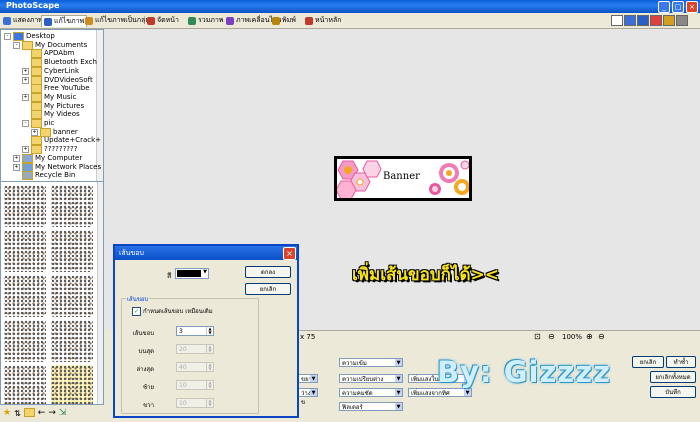  Describe the element at coordinates (36, 106) in the screenshot. I see `pictures-icon` at that location.